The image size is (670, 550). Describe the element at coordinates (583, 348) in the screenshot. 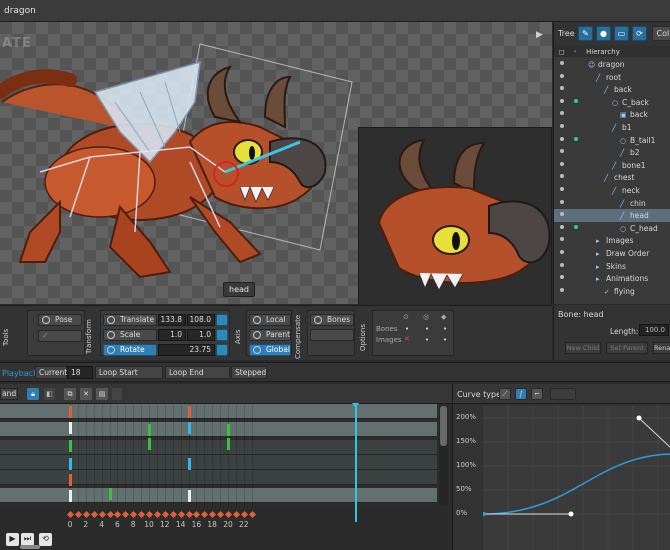

I see `new-child-button: New Child` at that location.